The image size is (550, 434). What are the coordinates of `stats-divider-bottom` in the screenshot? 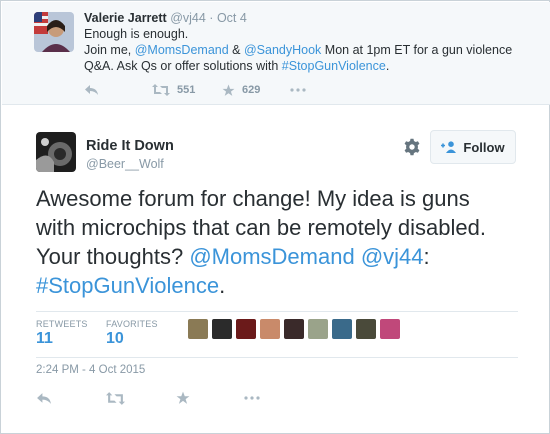 It's located at (277, 357).